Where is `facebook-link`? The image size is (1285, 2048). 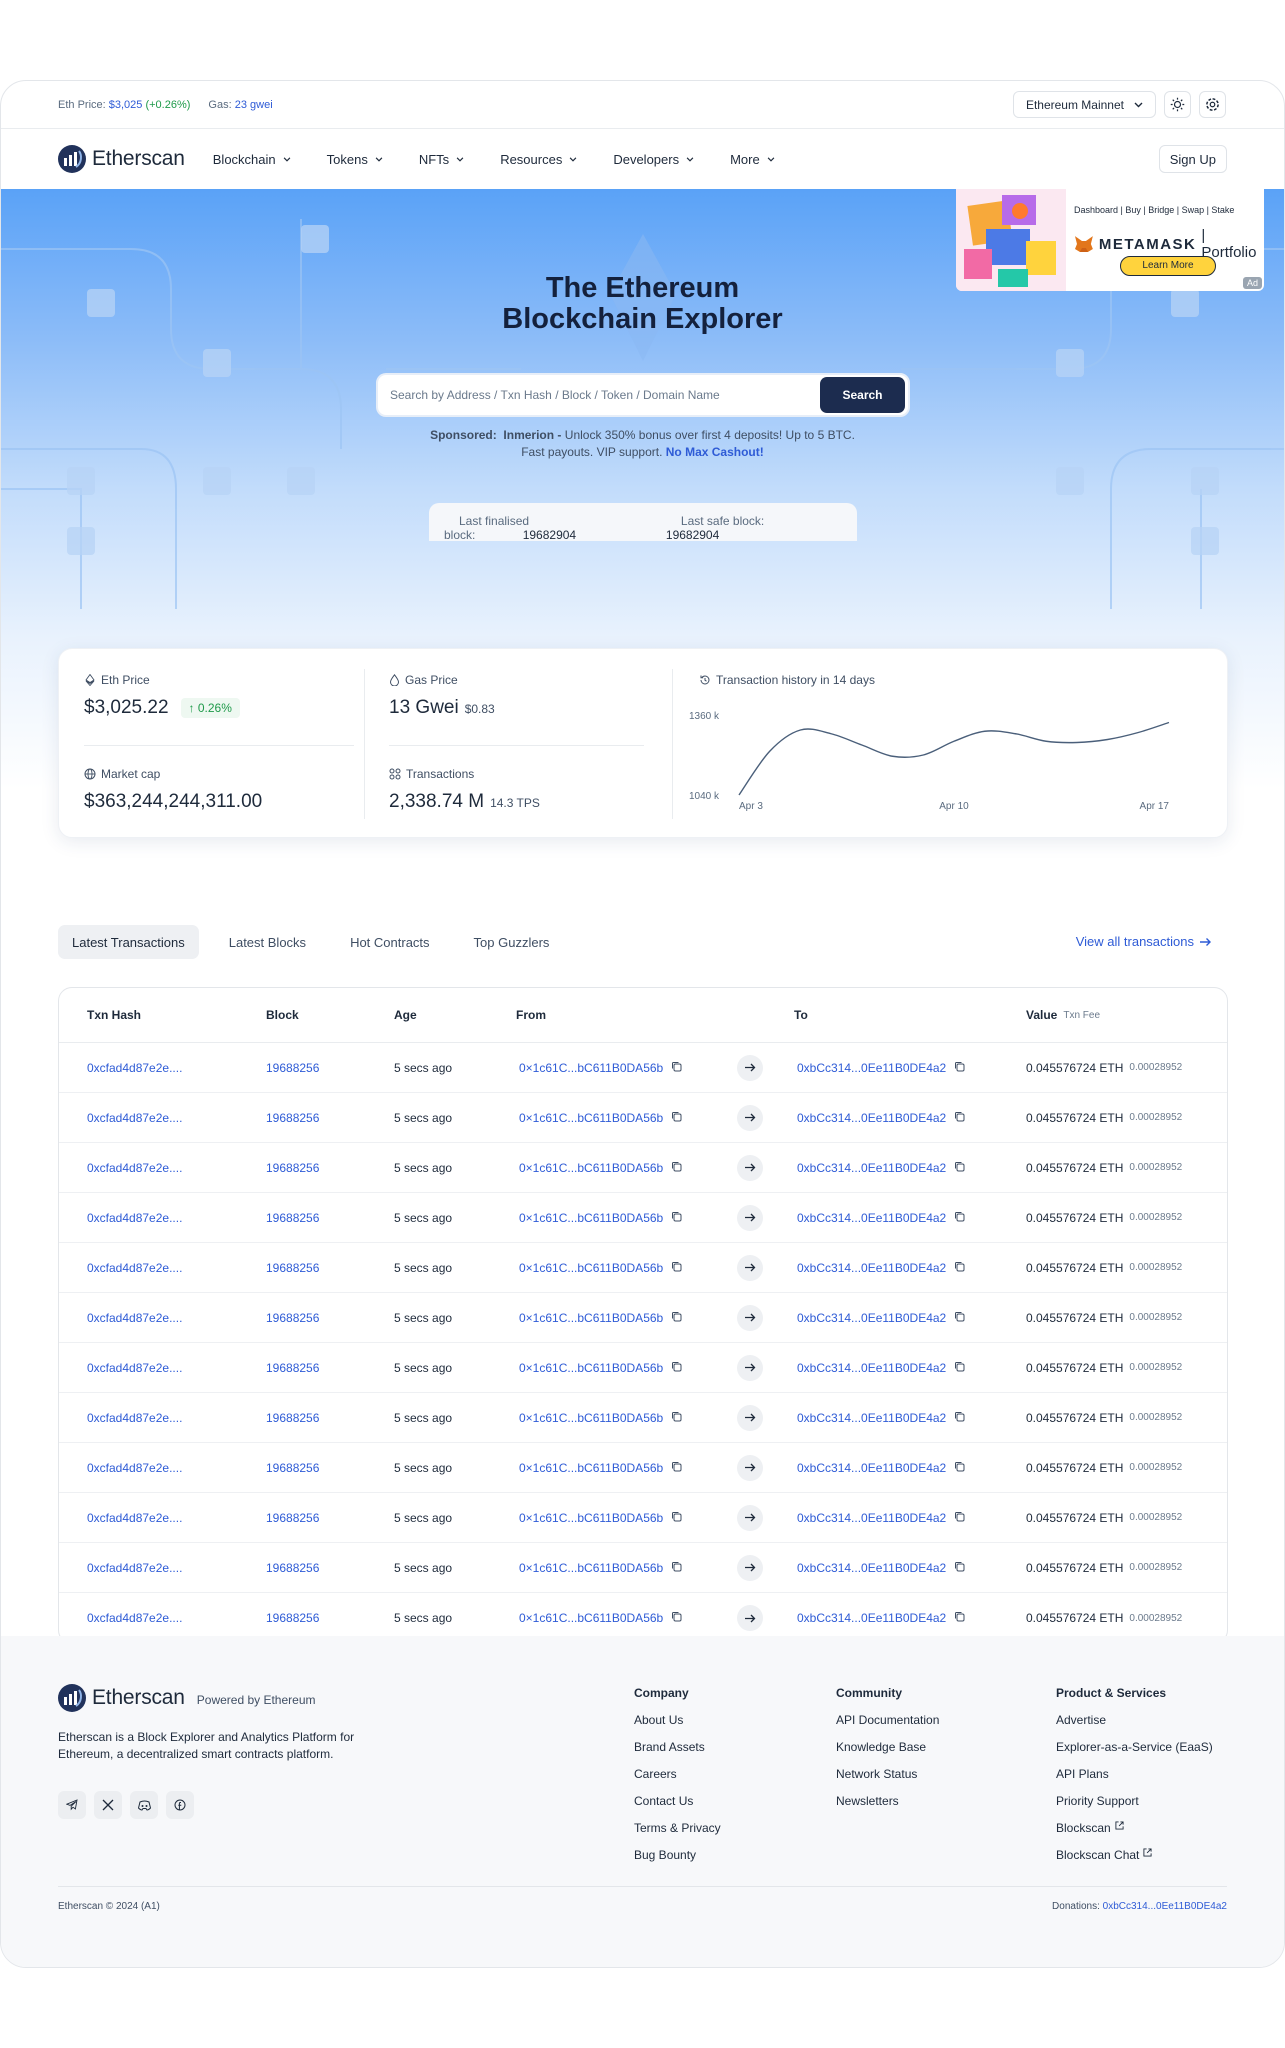 facebook-link is located at coordinates (180, 1805).